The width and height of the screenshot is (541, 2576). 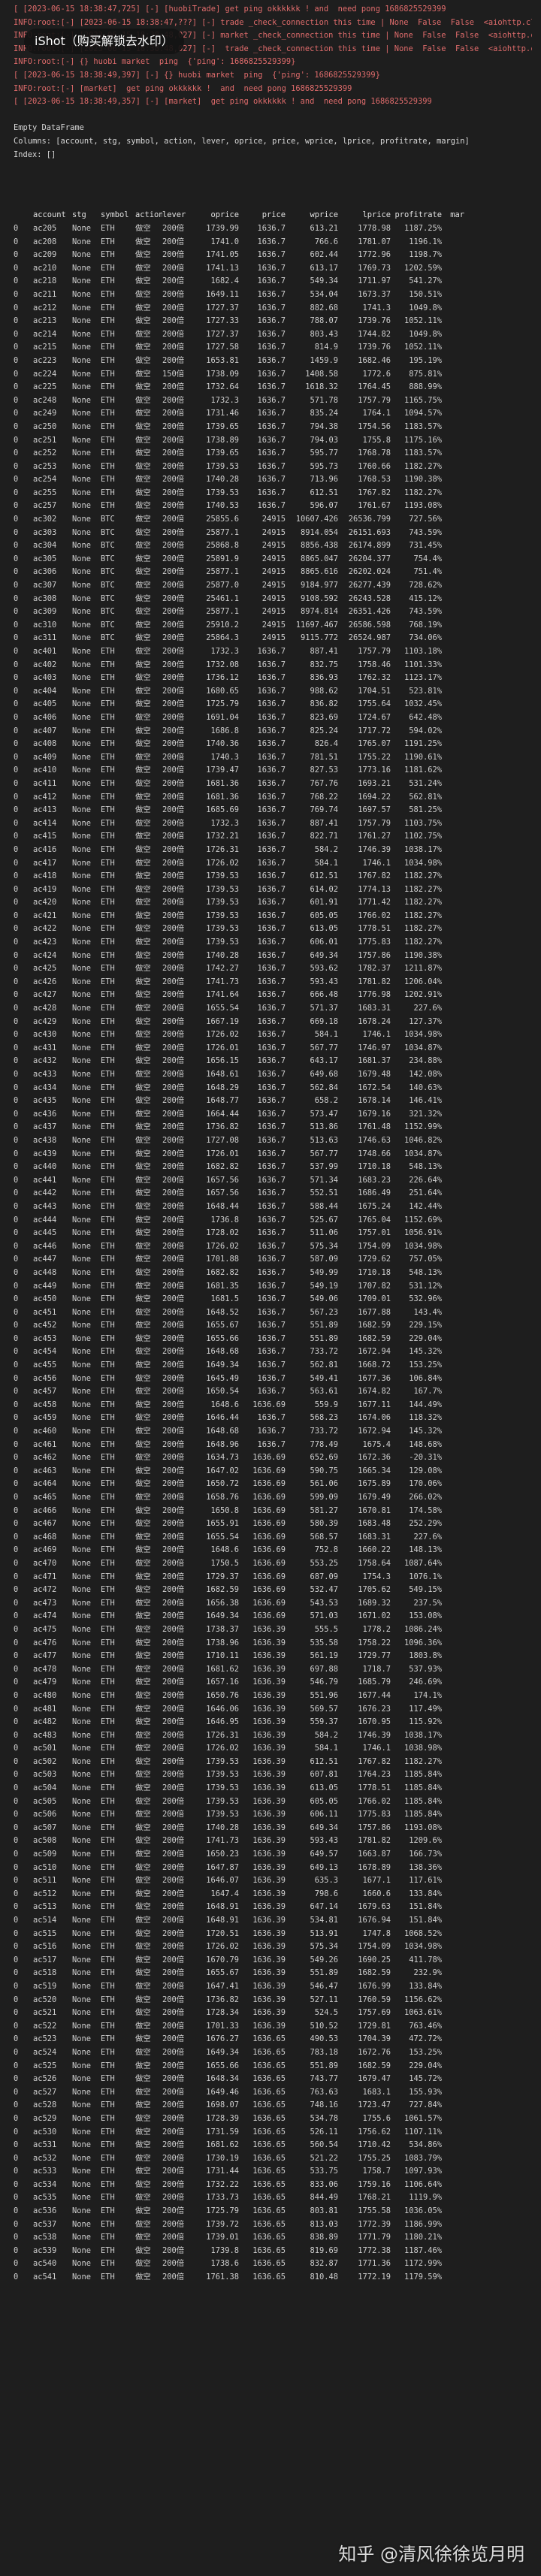 I want to click on cell-wprice: 559.9, so click(x=326, y=1404).